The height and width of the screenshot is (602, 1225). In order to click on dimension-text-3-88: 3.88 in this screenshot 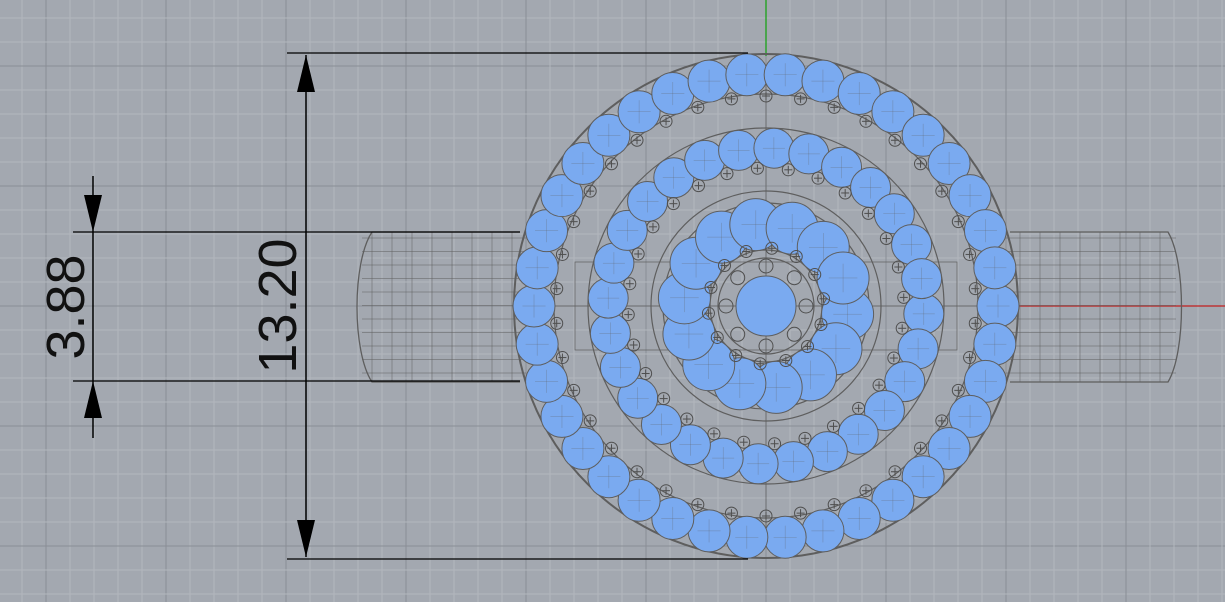, I will do `click(66, 306)`.